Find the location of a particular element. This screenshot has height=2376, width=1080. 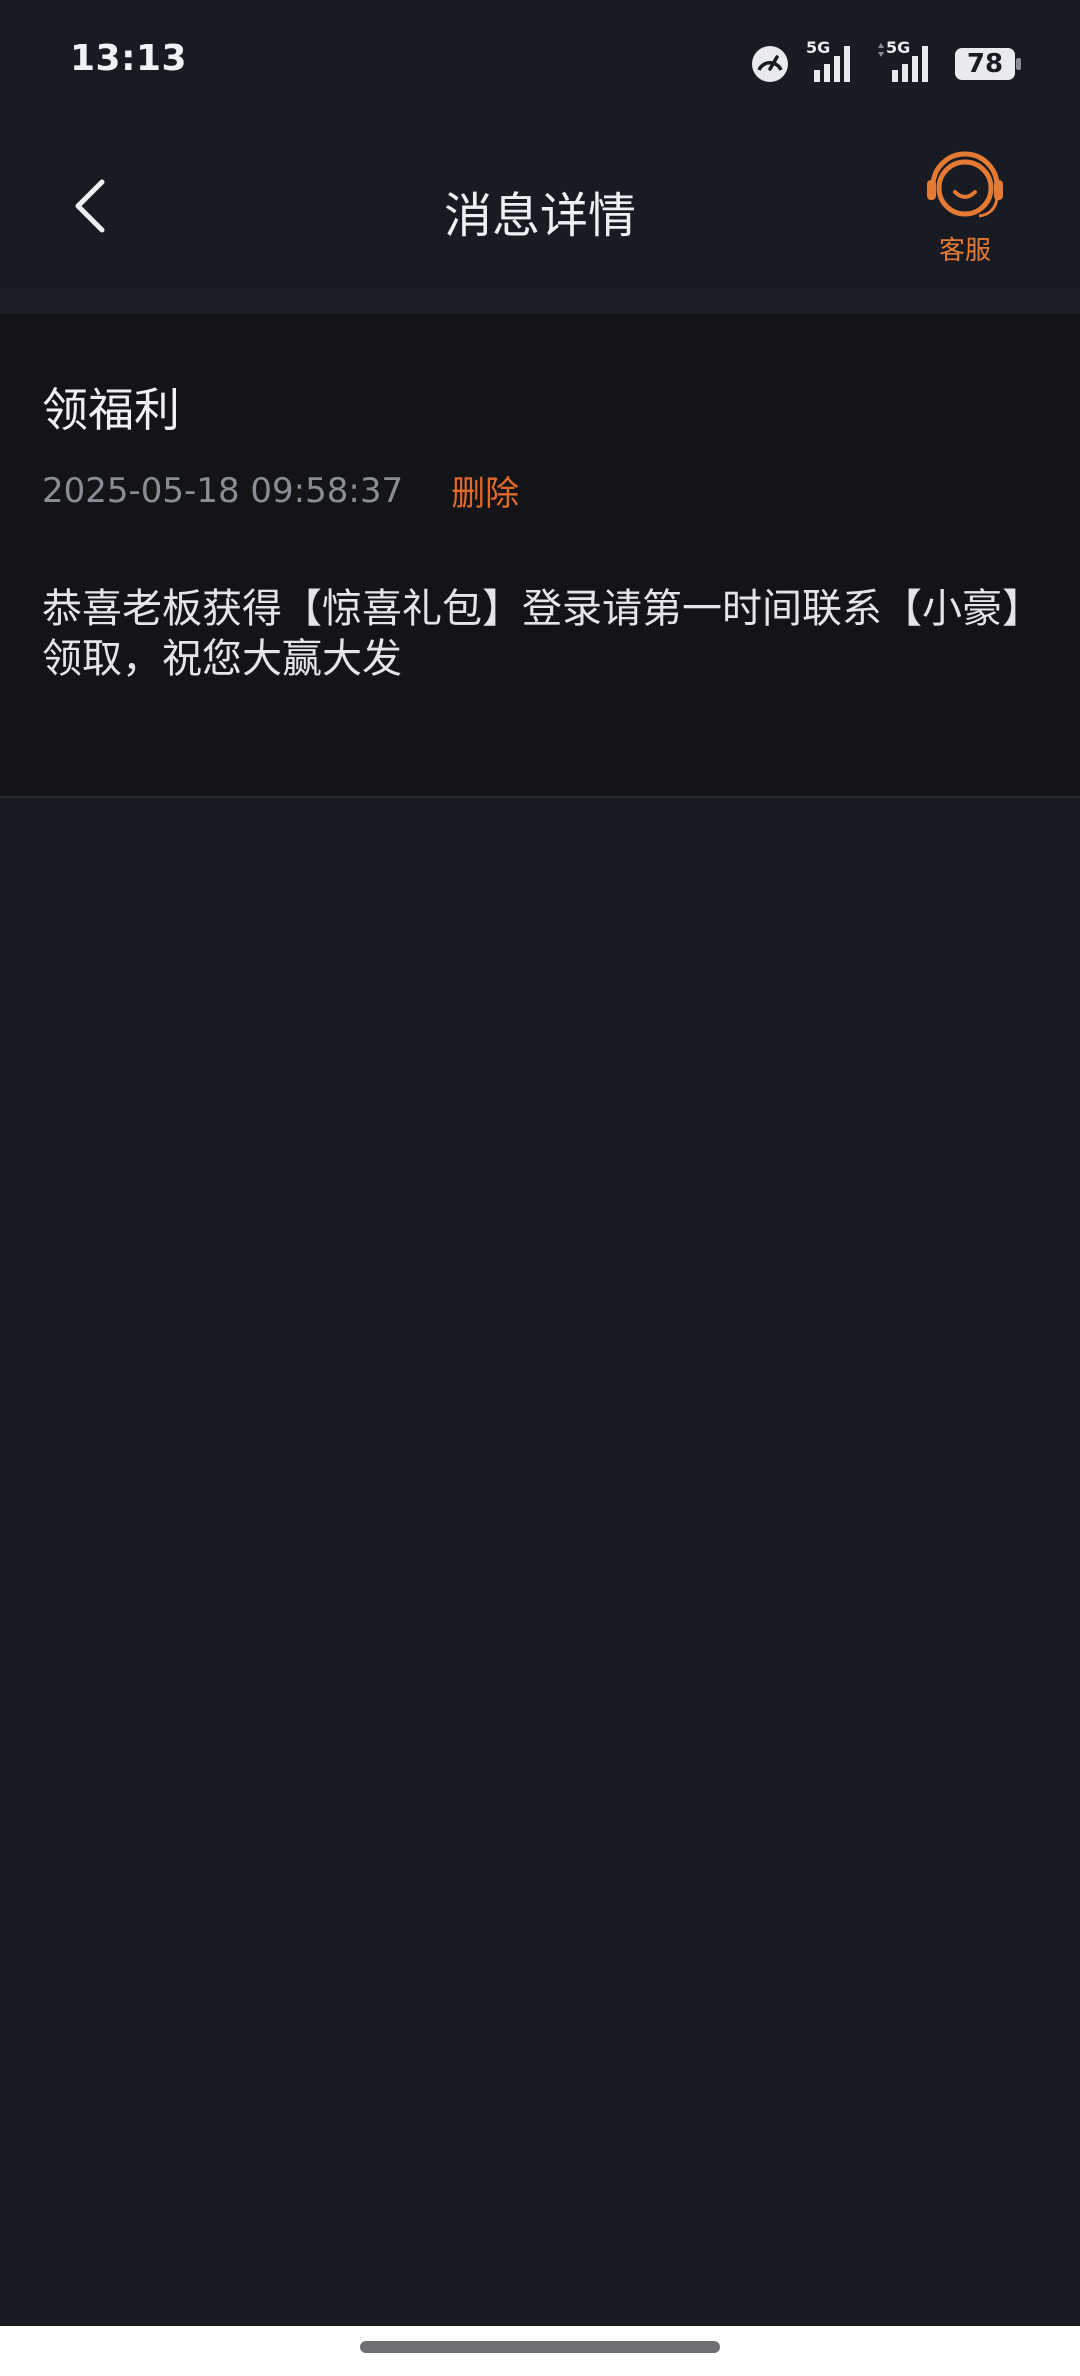

speedometer-icon is located at coordinates (770, 64).